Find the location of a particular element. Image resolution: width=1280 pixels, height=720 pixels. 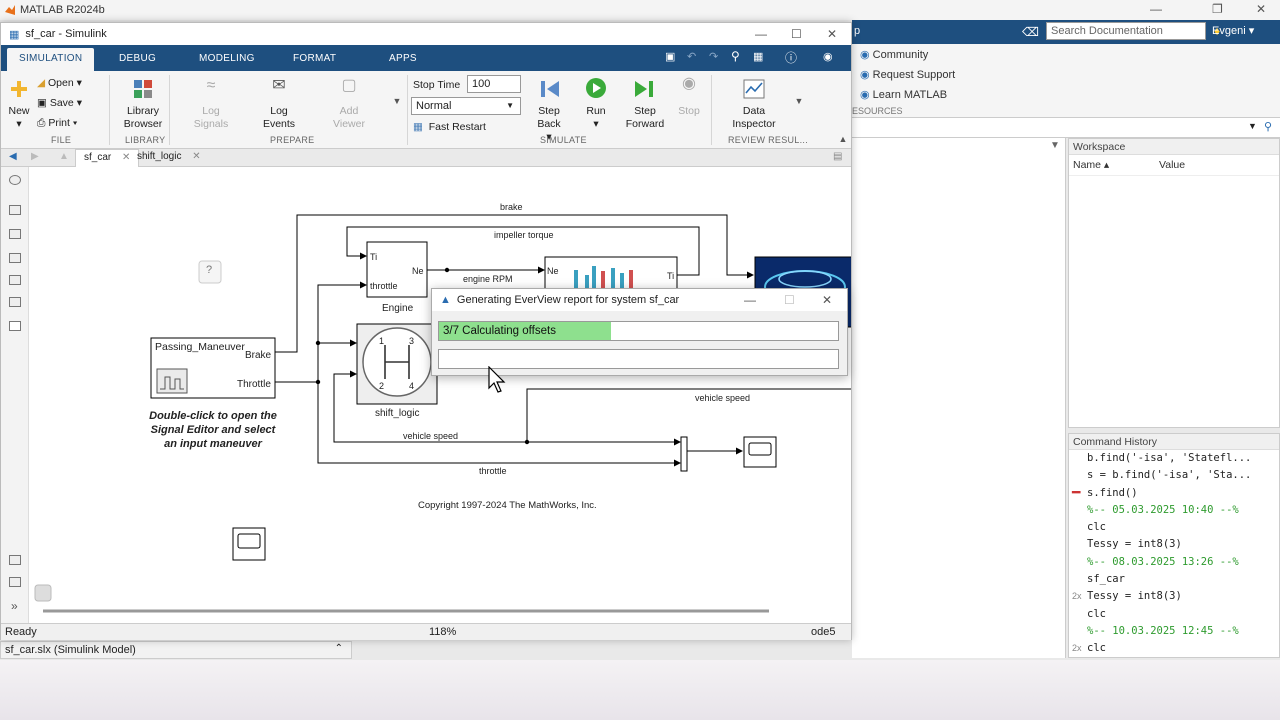

file-details-label: sf_car.slx (Simulink Model) is located at coordinates (70, 650).